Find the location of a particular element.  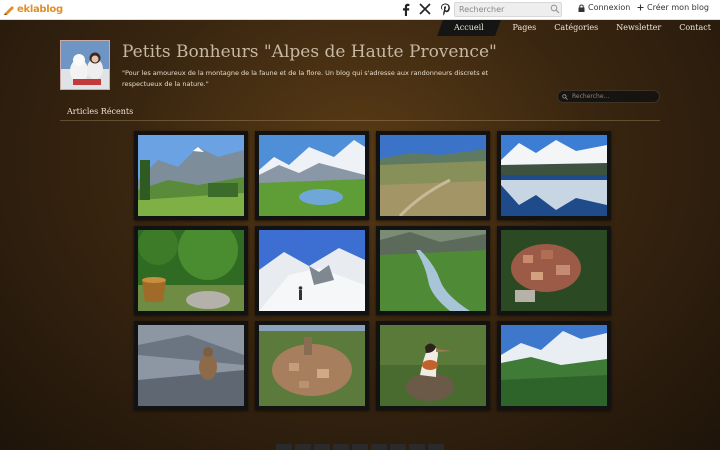

blog-avatar is located at coordinates (85, 65).